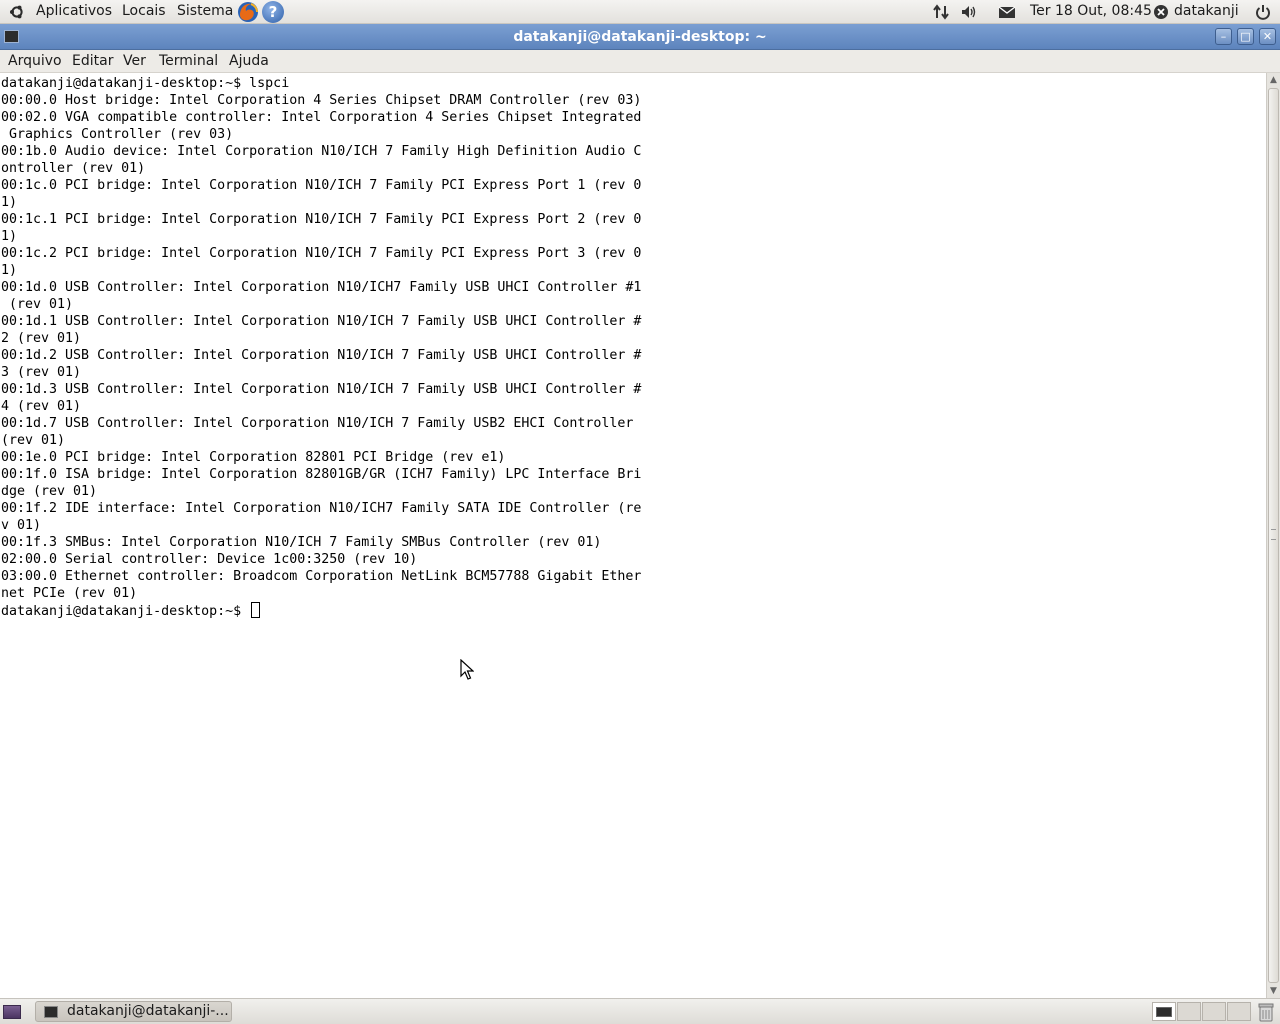  I want to click on help-icon: ?, so click(273, 12).